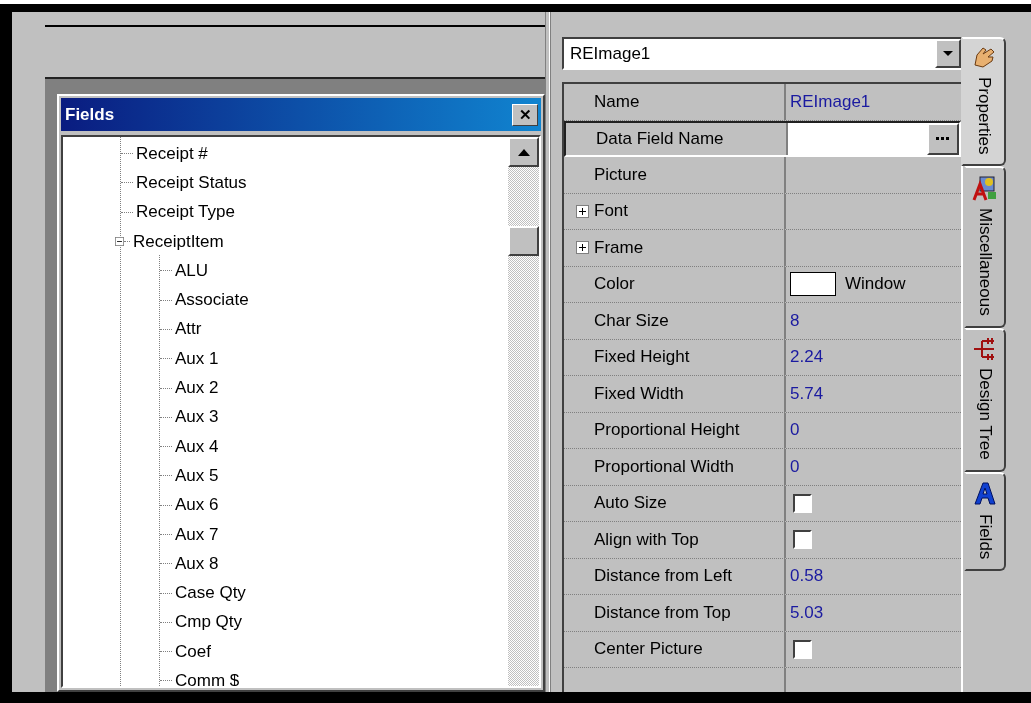 The width and height of the screenshot is (1031, 703). Describe the element at coordinates (187, 329) in the screenshot. I see `tree-item: Attr` at that location.